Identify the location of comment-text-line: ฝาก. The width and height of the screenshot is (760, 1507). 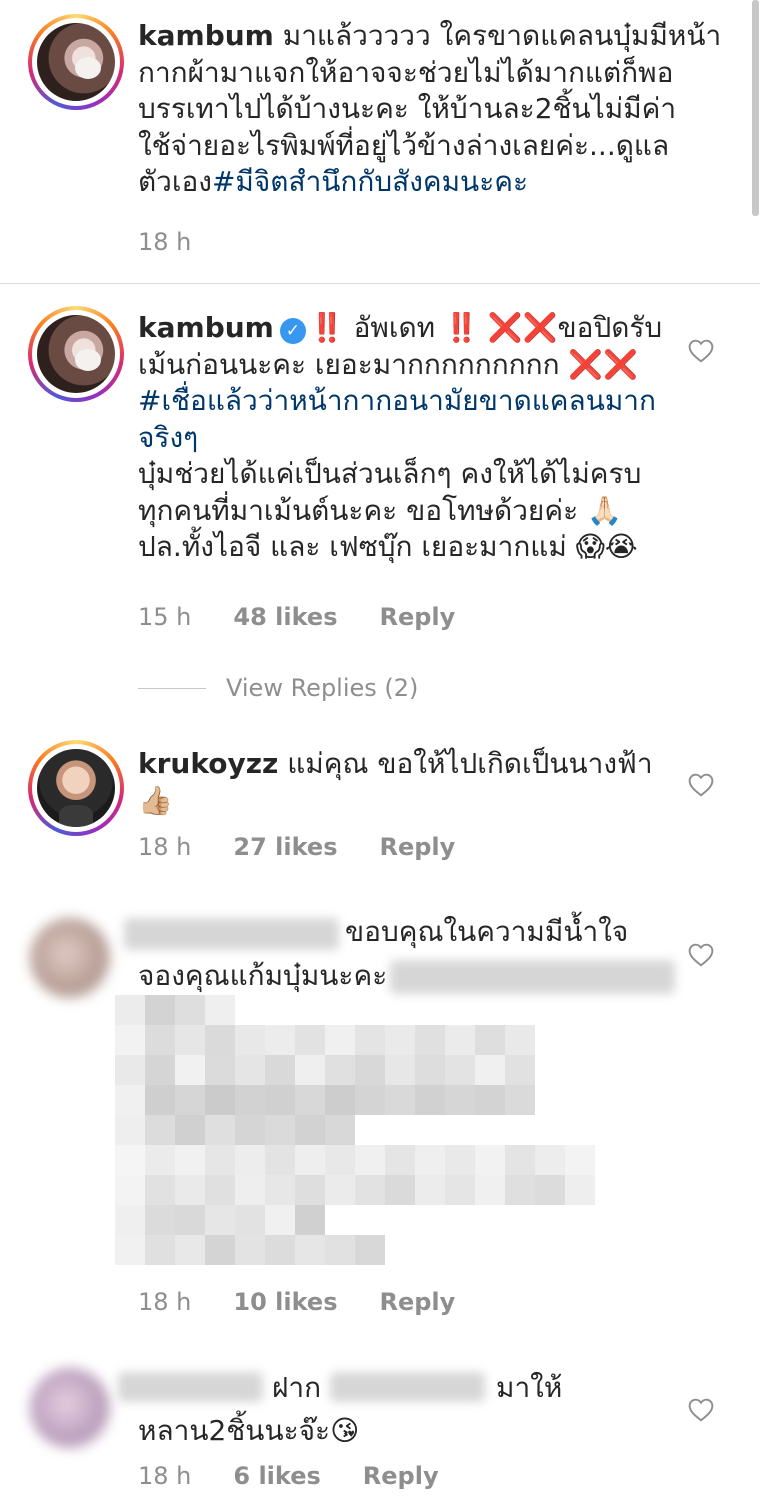
(297, 1387).